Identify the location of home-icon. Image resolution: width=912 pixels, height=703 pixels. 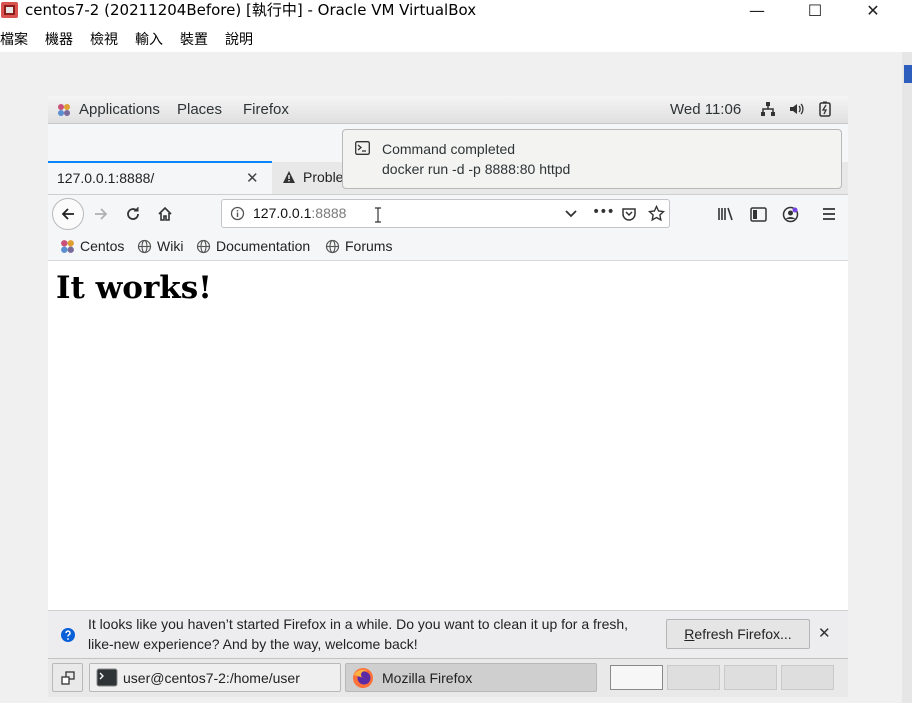
(165, 213).